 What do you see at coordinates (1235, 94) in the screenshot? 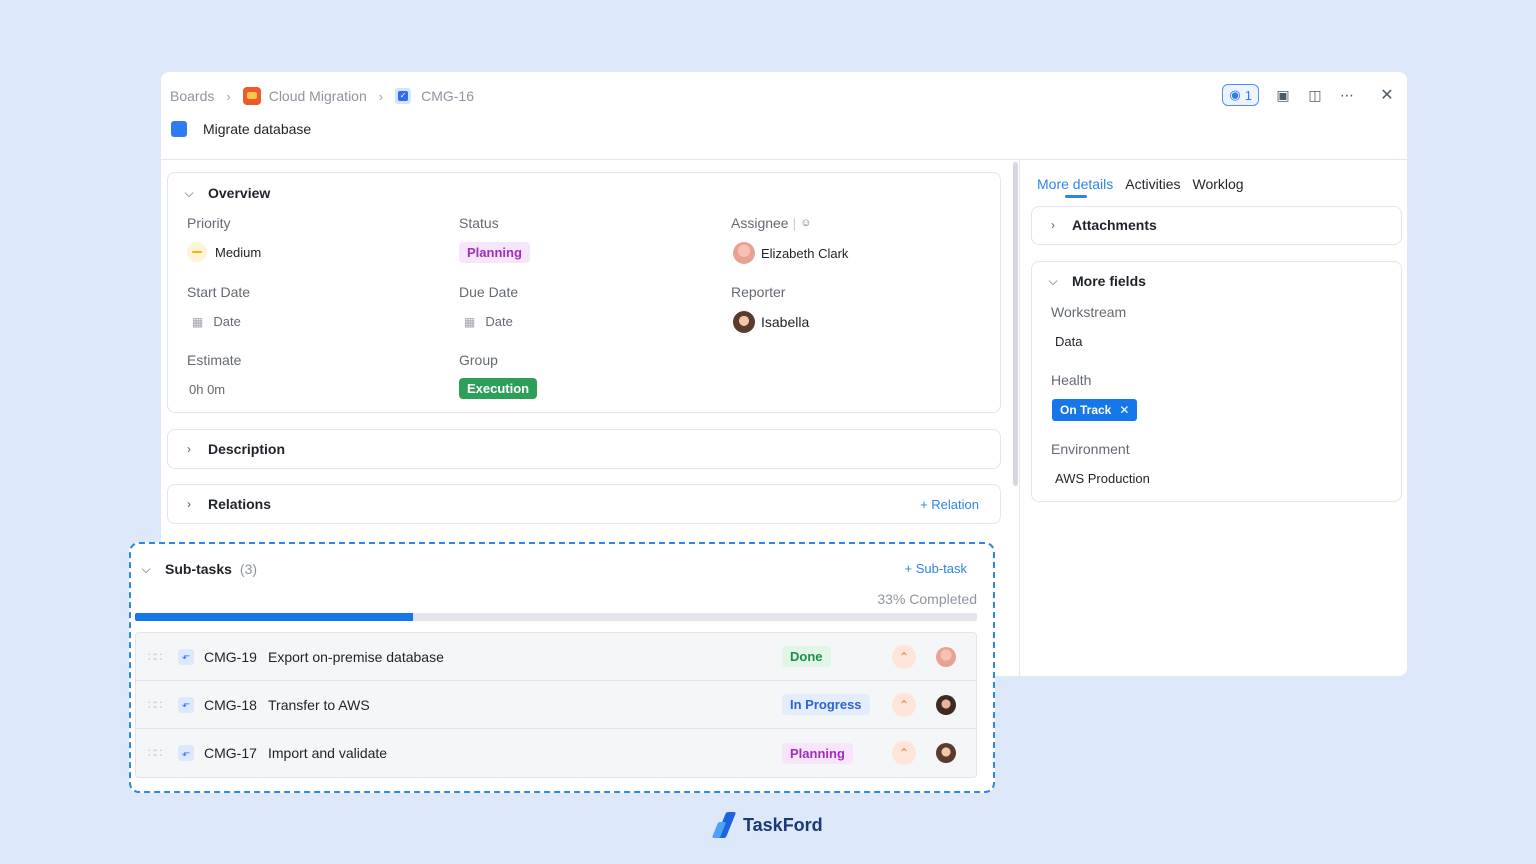
I see `eye-icon: ◉` at bounding box center [1235, 94].